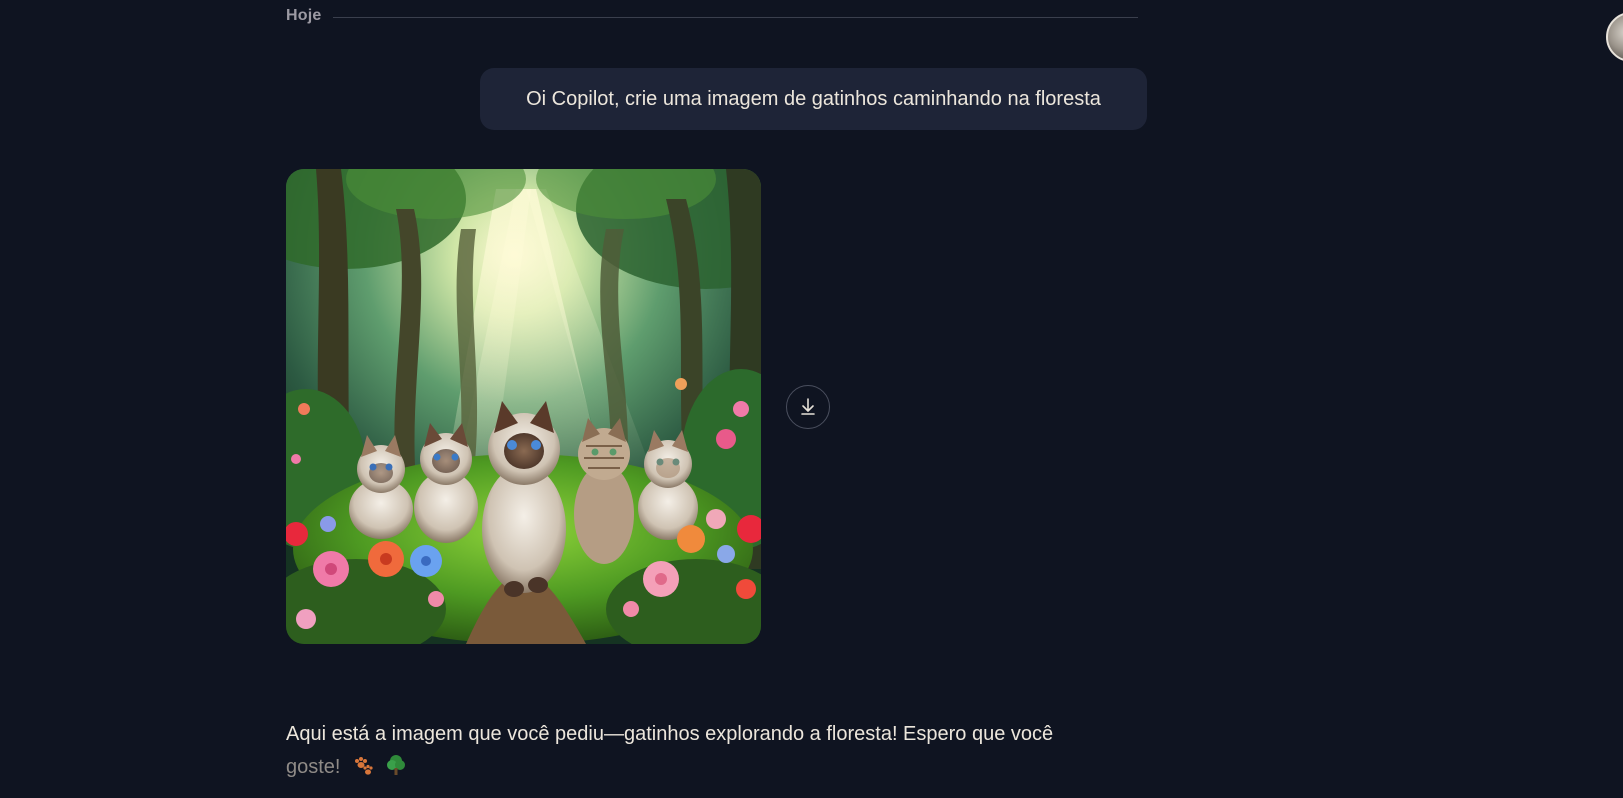 The height and width of the screenshot is (798, 1623). I want to click on download-button, so click(808, 407).